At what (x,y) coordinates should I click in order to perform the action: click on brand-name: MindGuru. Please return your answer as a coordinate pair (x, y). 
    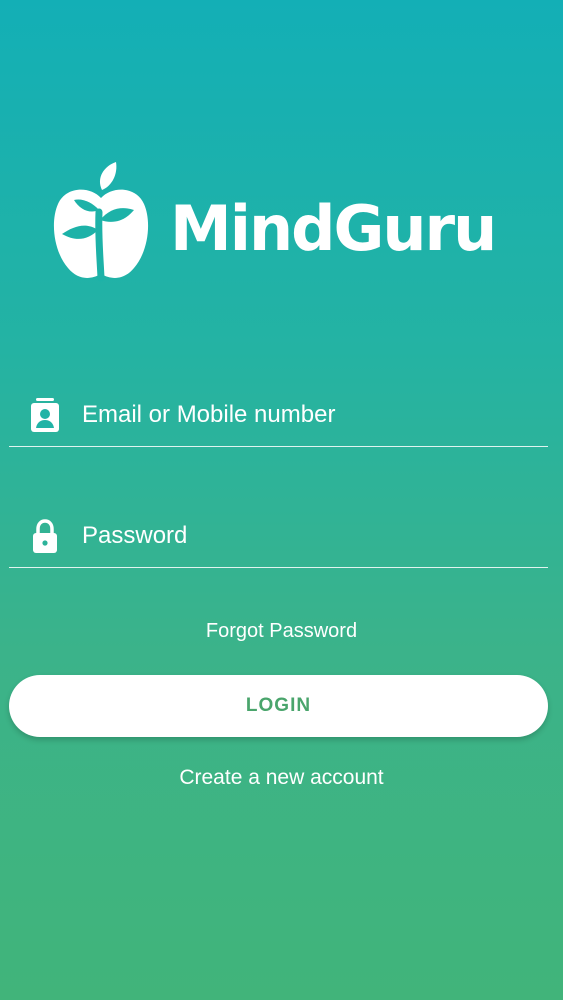
    Looking at the image, I should click on (333, 228).